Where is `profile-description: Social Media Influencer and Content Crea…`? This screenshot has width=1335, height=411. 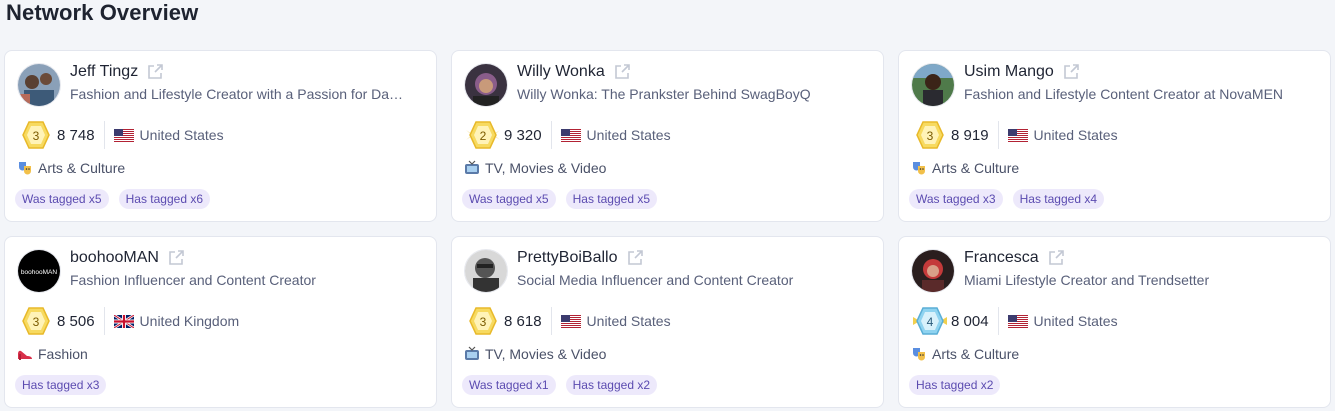
profile-description: Social Media Influencer and Content Crea… is located at coordinates (655, 280).